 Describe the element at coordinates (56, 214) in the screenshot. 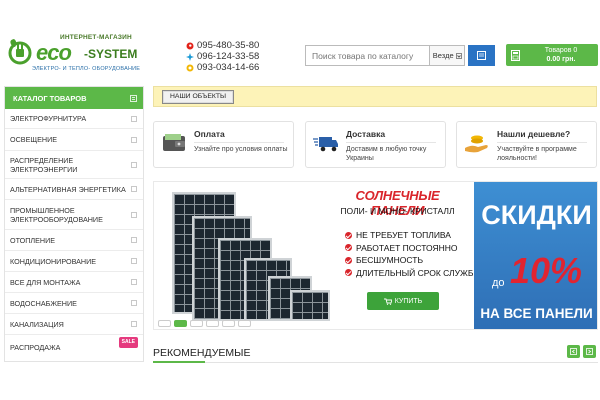

I see `sidebar-item-label: ПРОМЫШЛЕННОЕ ЭЛЕКТРООБОРУДОВАНИЕ` at that location.